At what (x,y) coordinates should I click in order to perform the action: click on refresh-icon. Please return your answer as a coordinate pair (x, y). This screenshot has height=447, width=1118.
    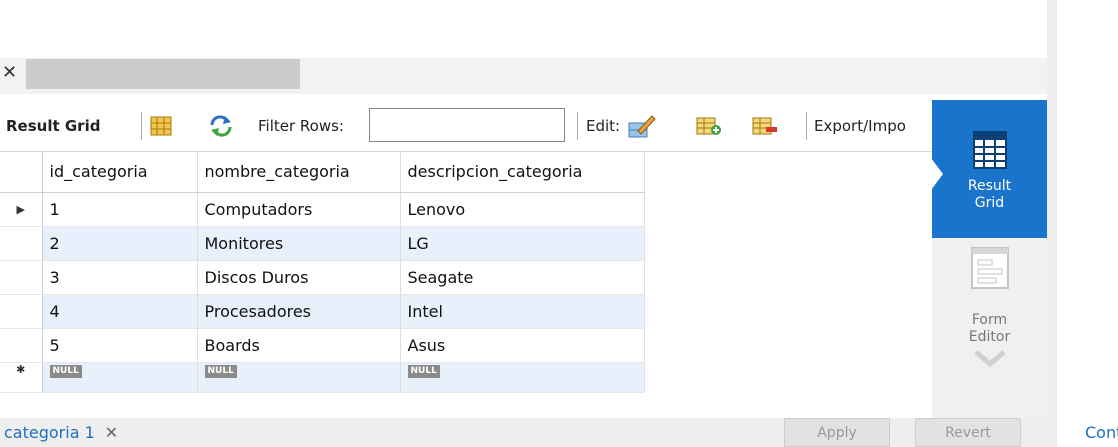
    Looking at the image, I should click on (221, 126).